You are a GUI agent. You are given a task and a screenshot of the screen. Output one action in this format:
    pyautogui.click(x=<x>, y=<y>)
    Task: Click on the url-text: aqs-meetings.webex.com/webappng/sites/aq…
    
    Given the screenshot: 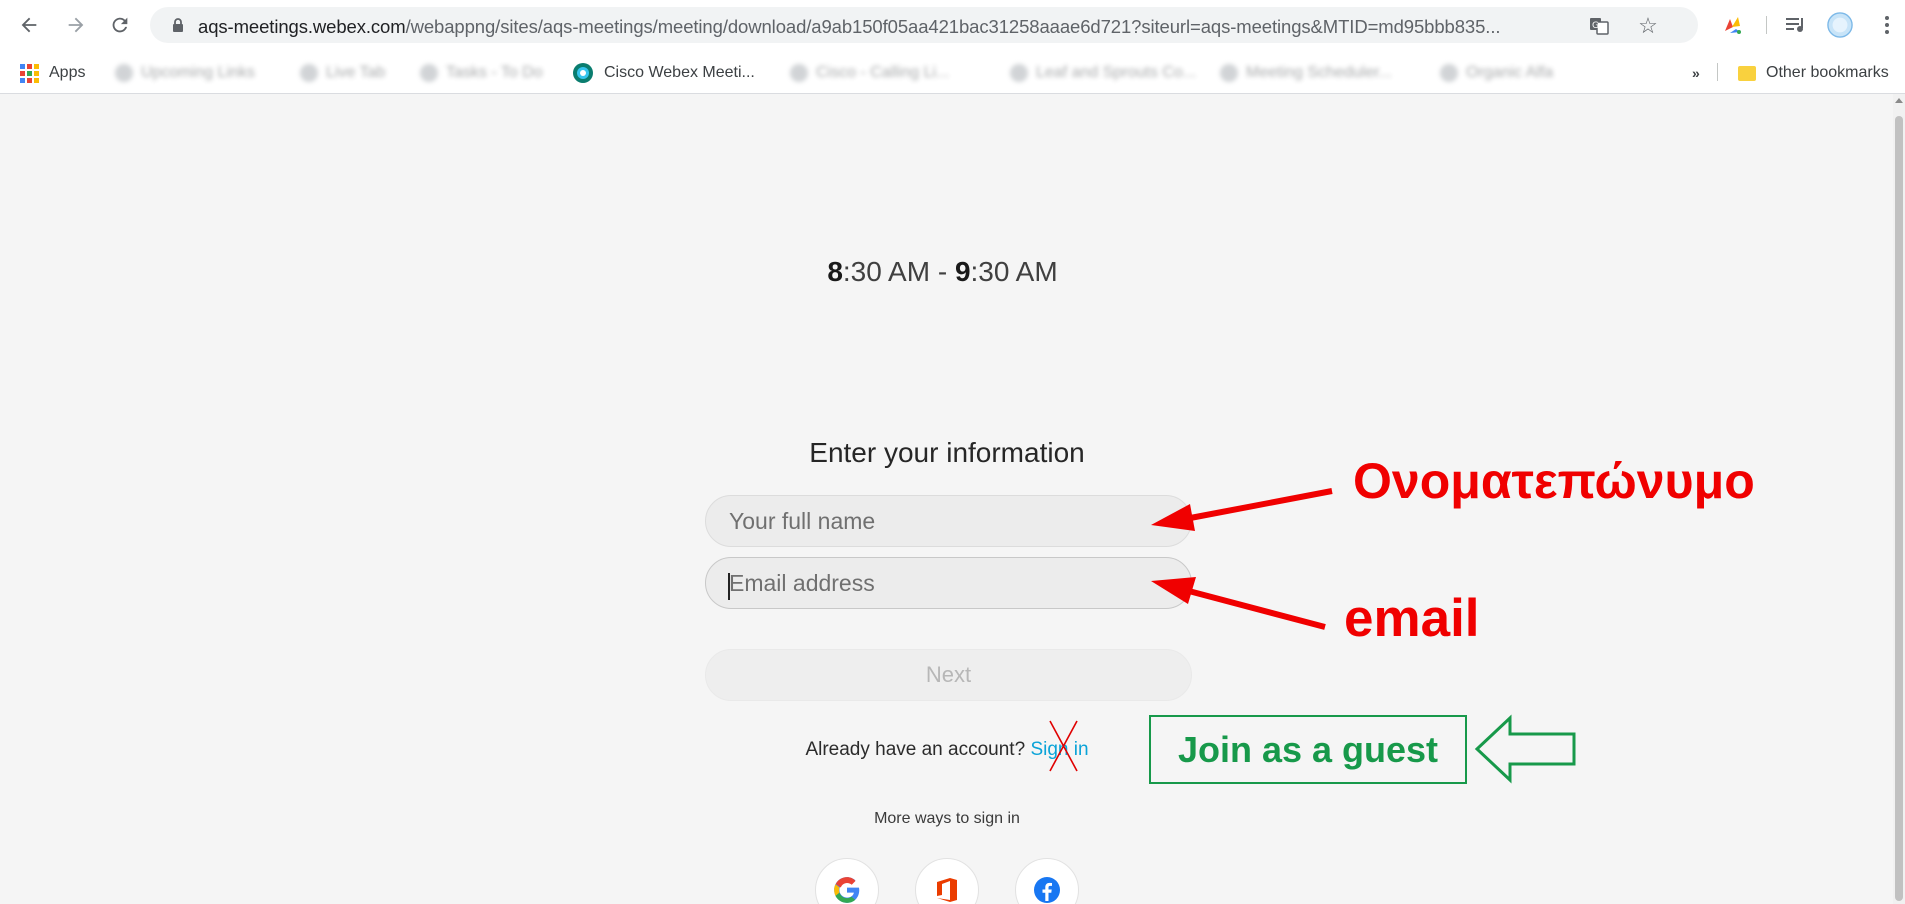 What is the action you would take?
    pyautogui.click(x=849, y=27)
    